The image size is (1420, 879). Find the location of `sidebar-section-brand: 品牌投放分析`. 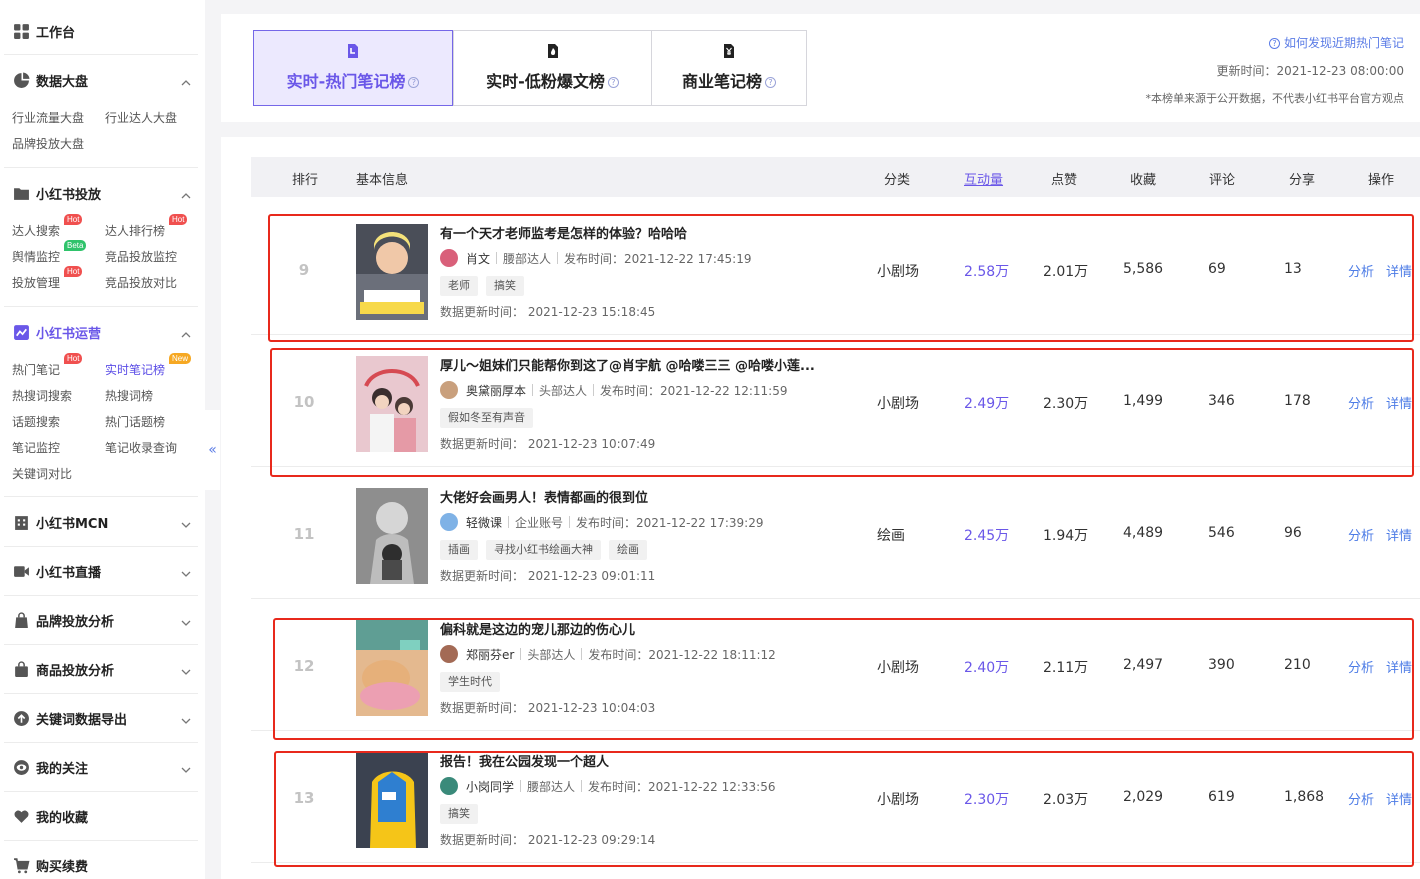

sidebar-section-brand: 品牌投放分析 is located at coordinates (102, 620).